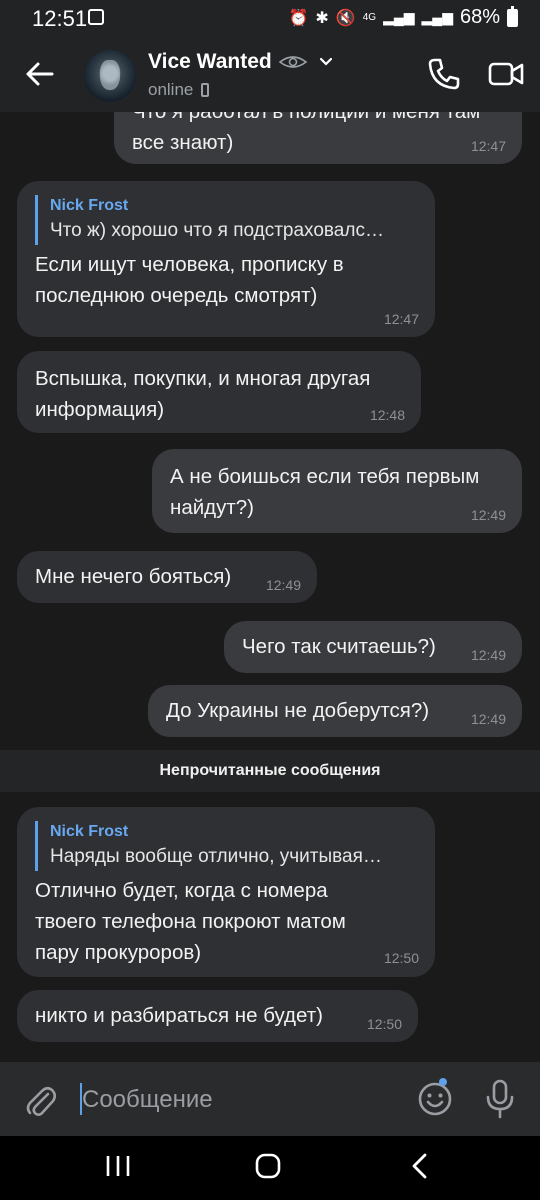 This screenshot has width=540, height=1200. I want to click on bluetooth-icon: ✱, so click(322, 18).